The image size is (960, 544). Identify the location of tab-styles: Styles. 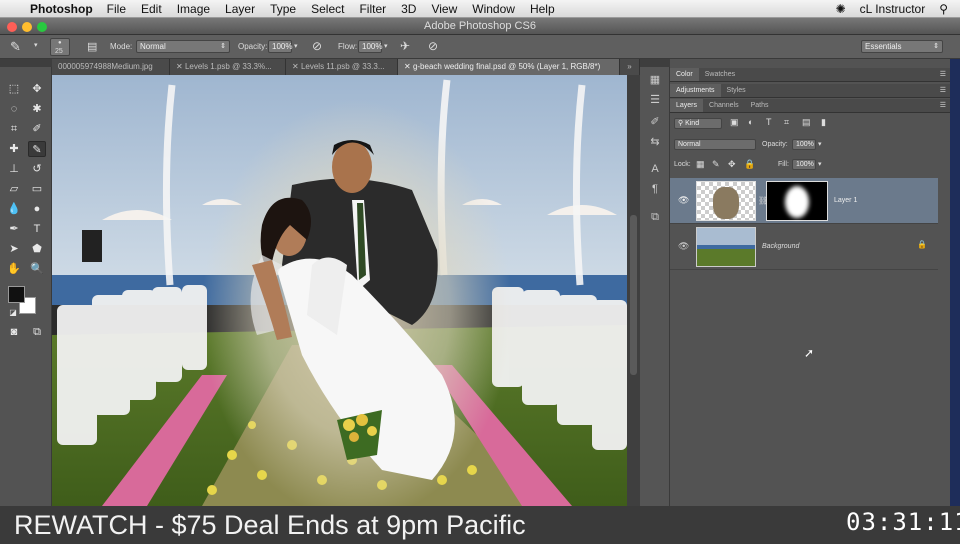
(736, 90).